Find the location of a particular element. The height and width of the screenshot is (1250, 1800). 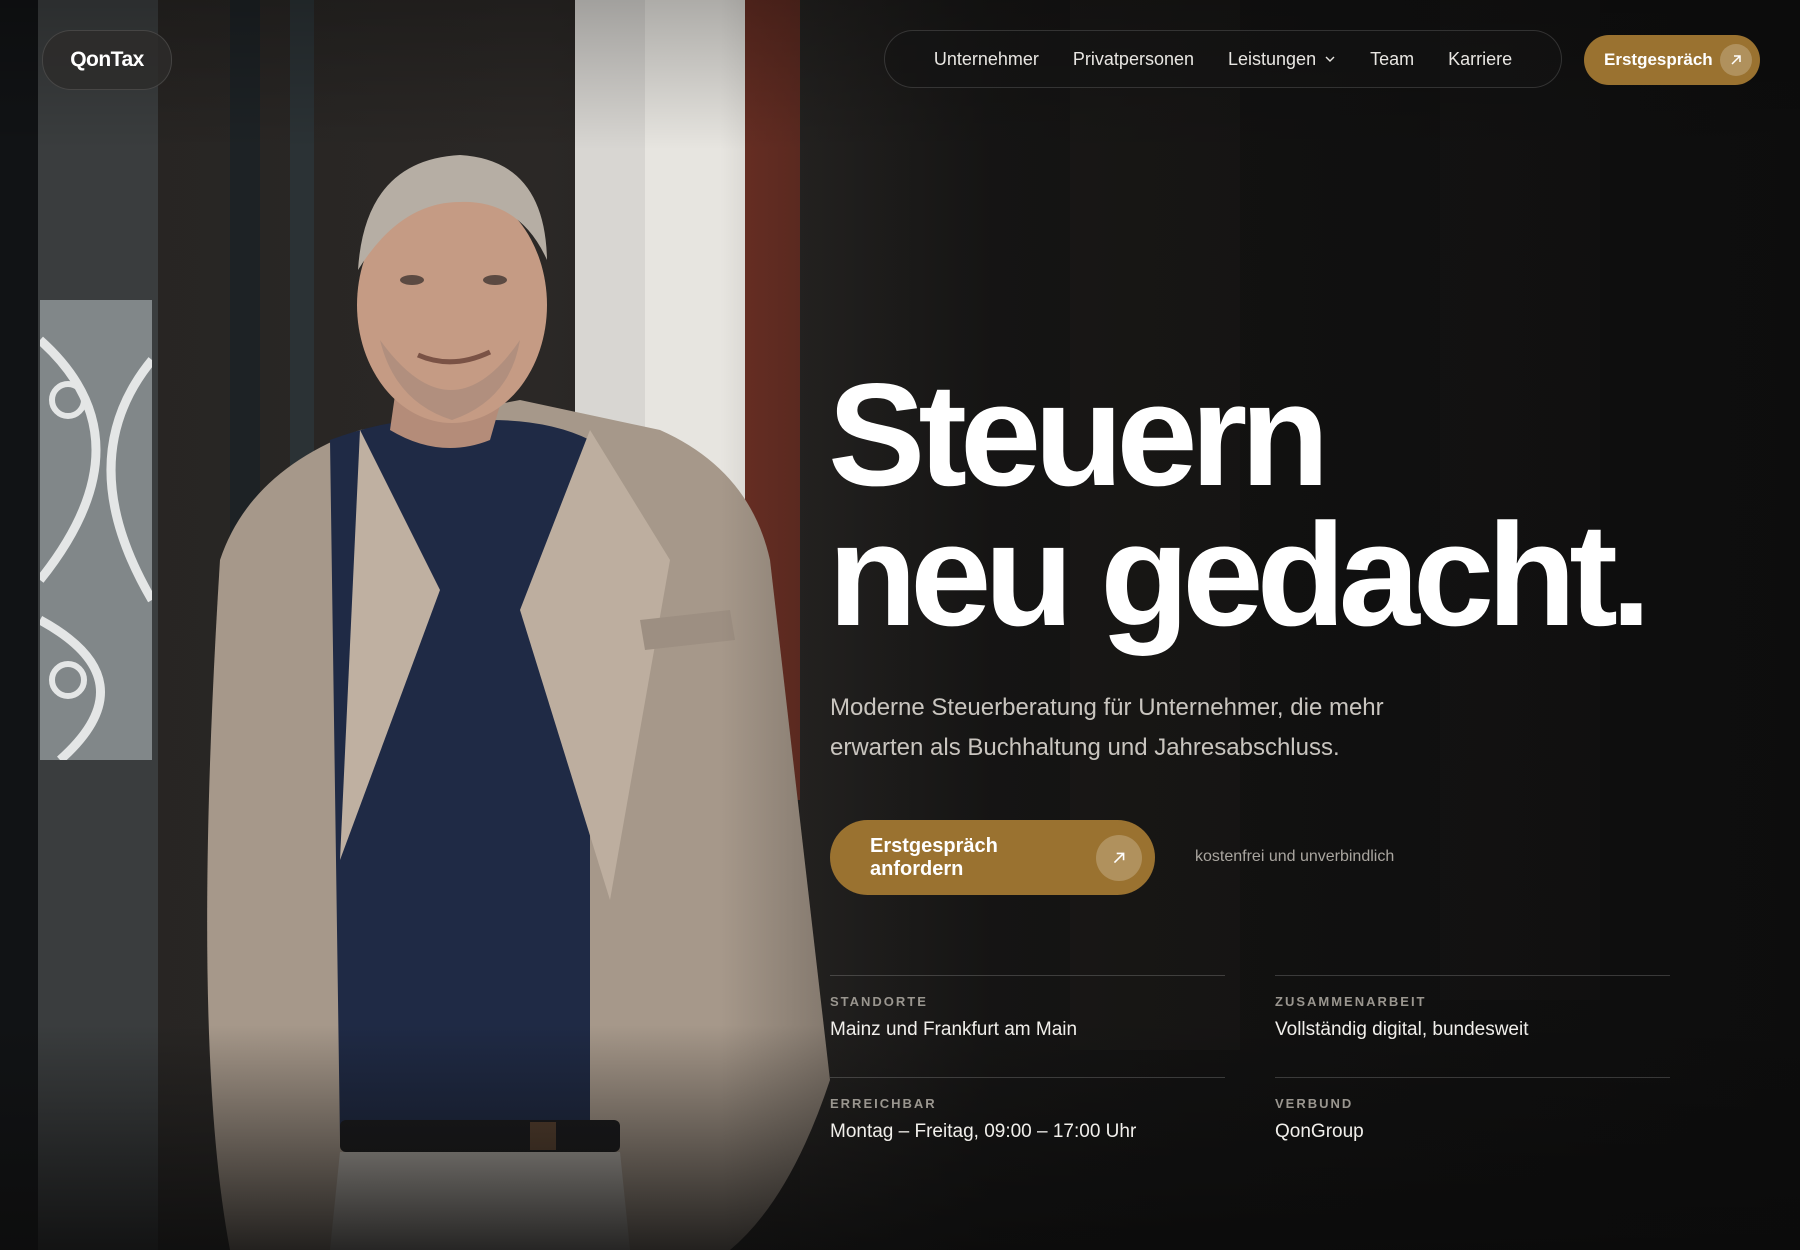

nav-item-privatpersonen: Privatpersonen is located at coordinates (1133, 59).